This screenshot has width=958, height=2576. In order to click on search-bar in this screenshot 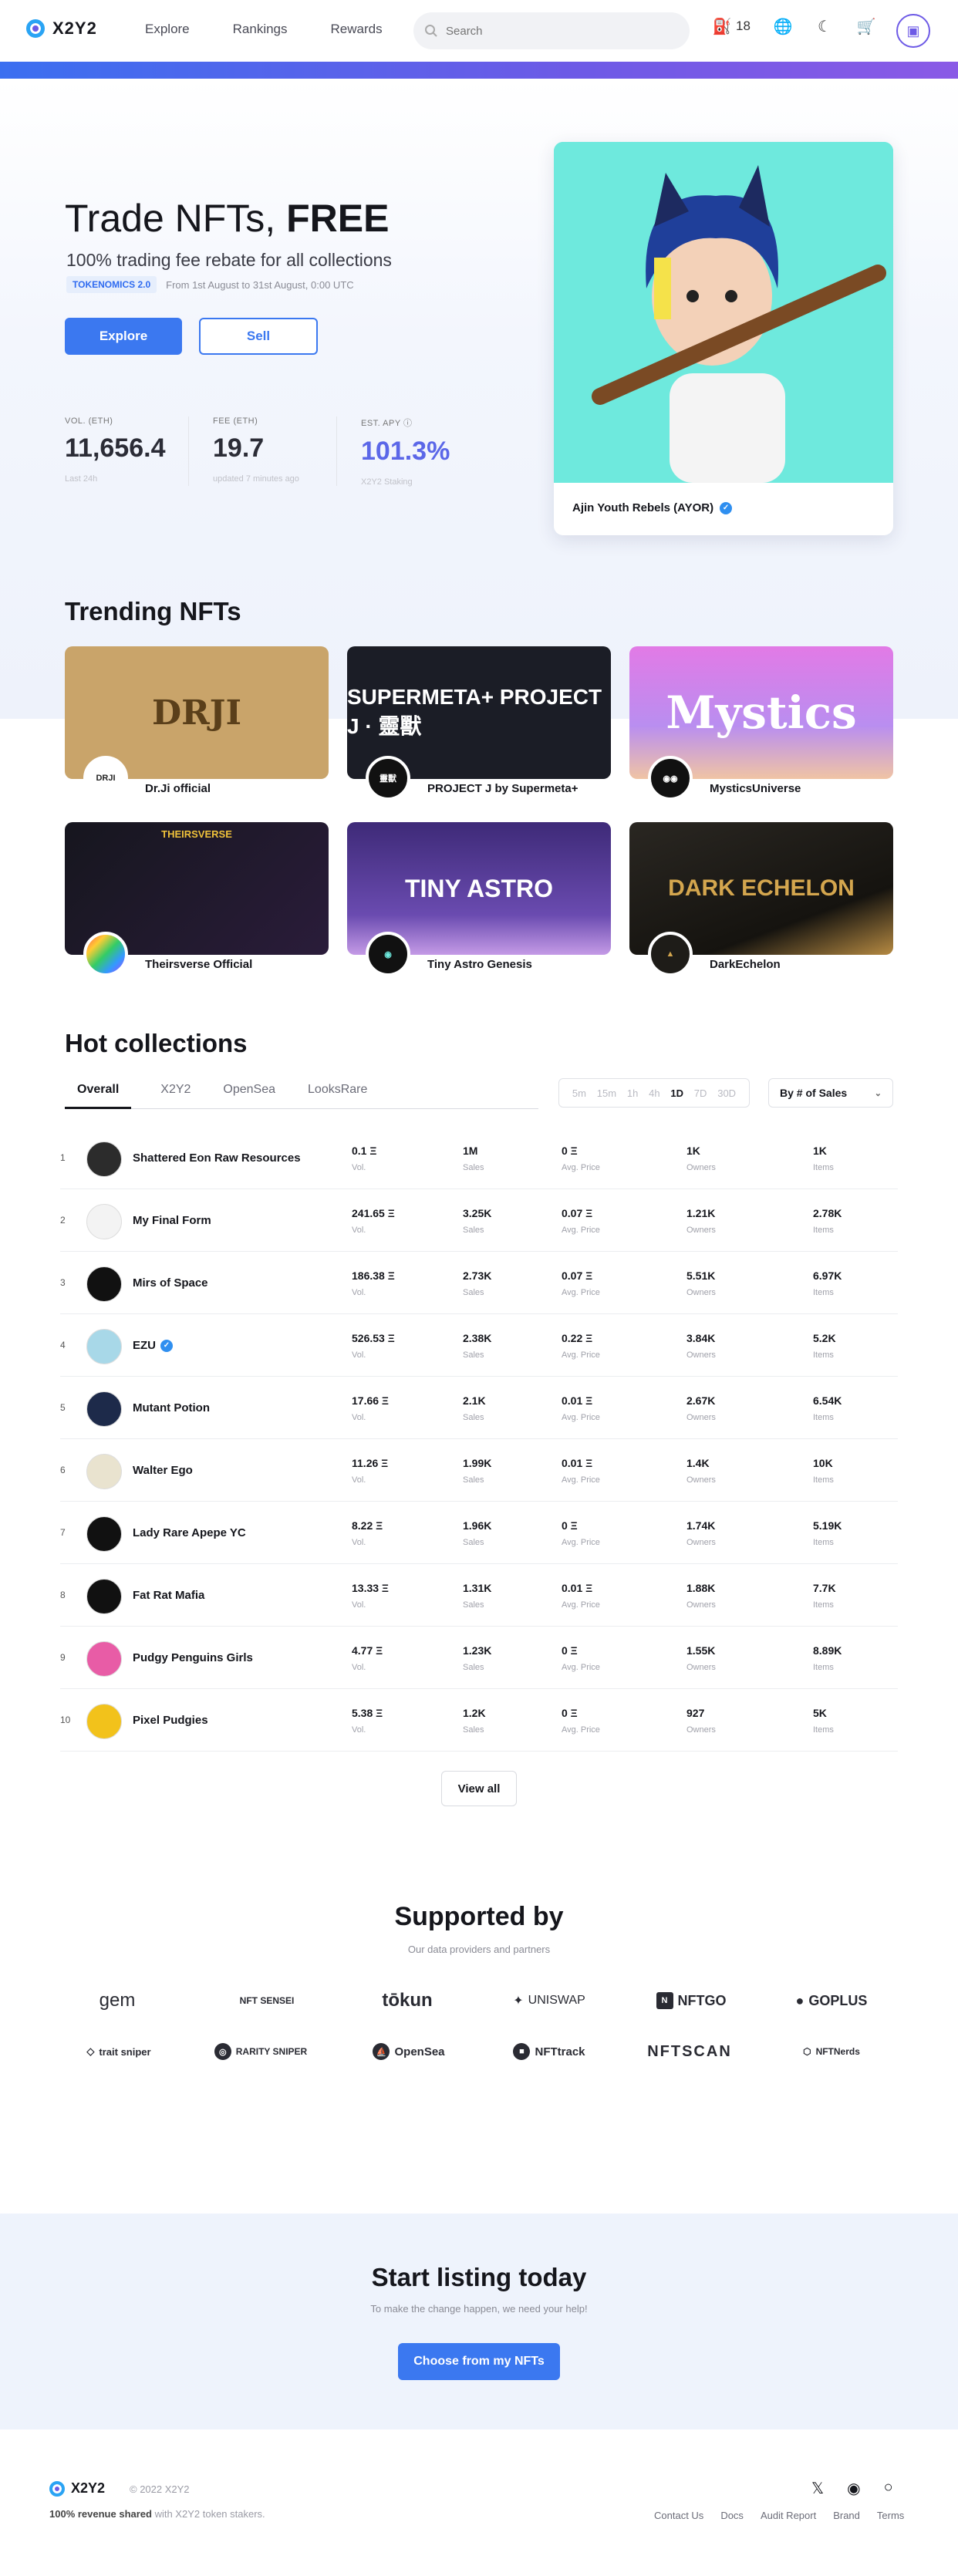, I will do `click(551, 30)`.